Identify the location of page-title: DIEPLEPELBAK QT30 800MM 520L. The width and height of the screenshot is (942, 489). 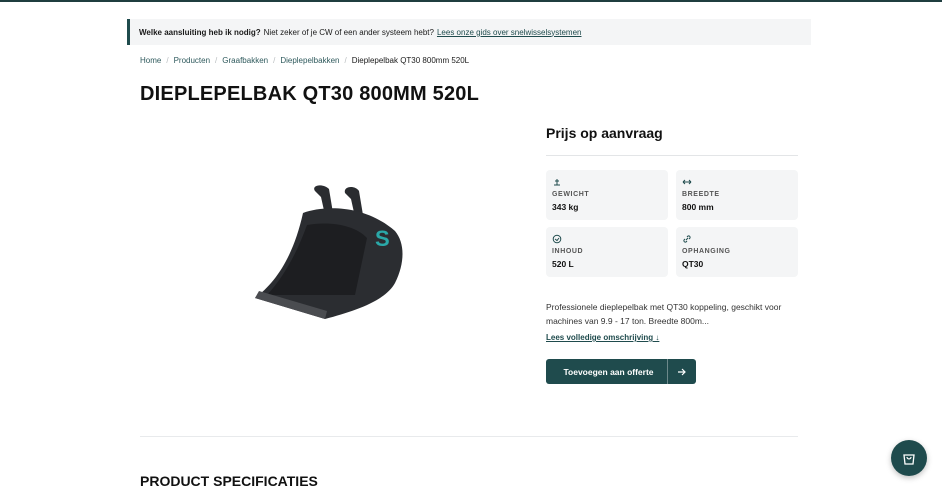
(310, 94).